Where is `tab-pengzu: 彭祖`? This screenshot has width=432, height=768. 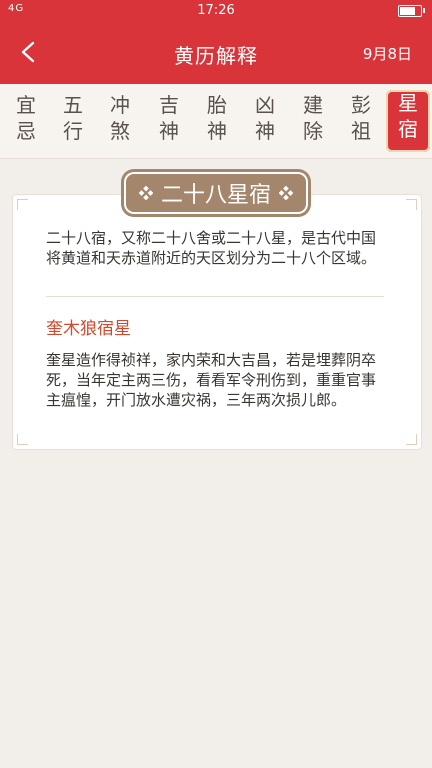
tab-pengzu: 彭祖 is located at coordinates (361, 121).